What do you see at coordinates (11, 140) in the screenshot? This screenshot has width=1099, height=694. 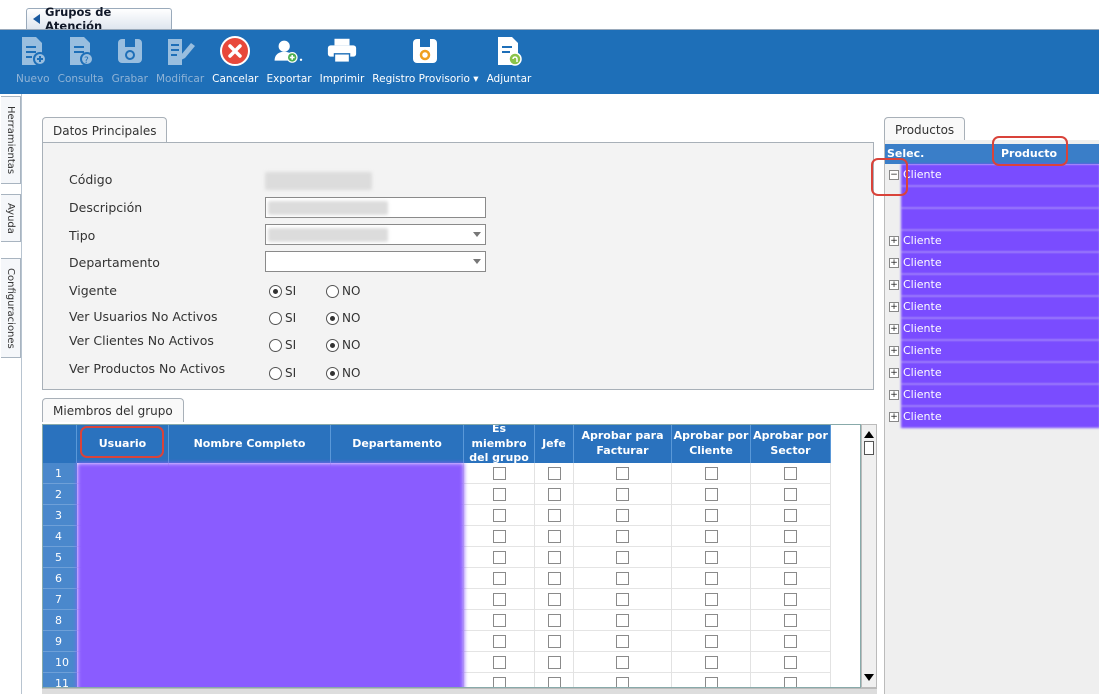 I see `side-tab-herramientas: Herramientas` at bounding box center [11, 140].